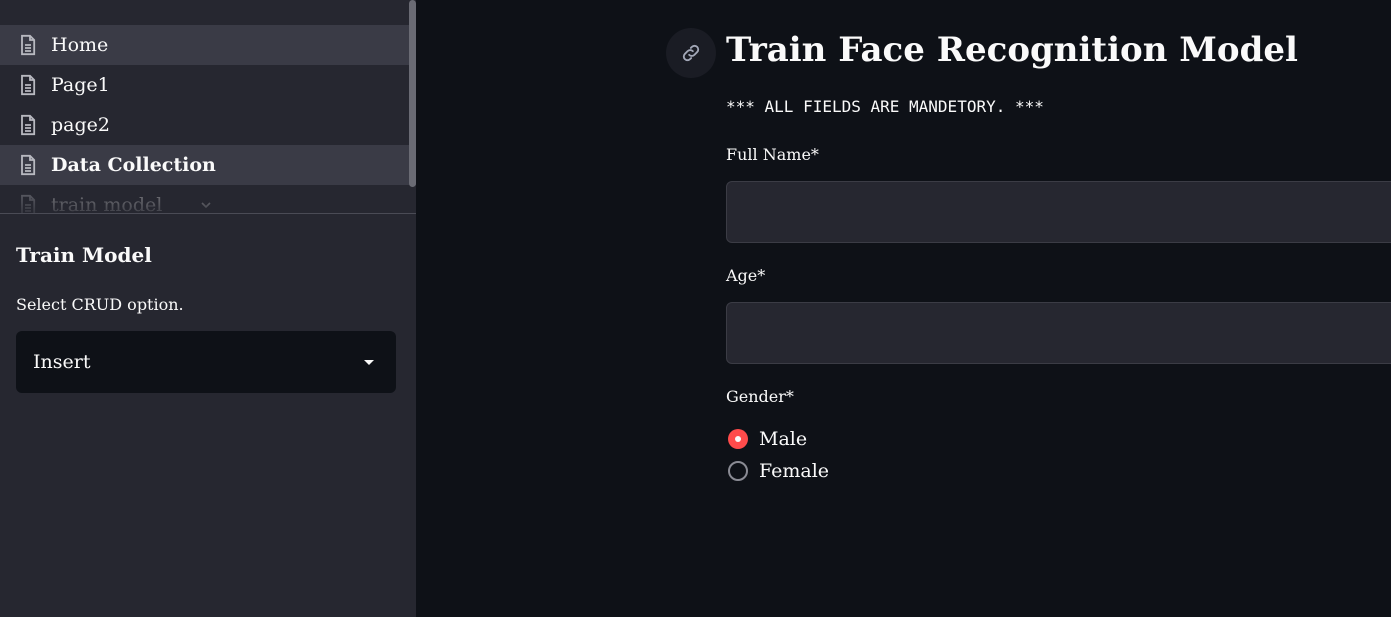  What do you see at coordinates (772, 154) in the screenshot?
I see `full-name-label: Full Name*` at bounding box center [772, 154].